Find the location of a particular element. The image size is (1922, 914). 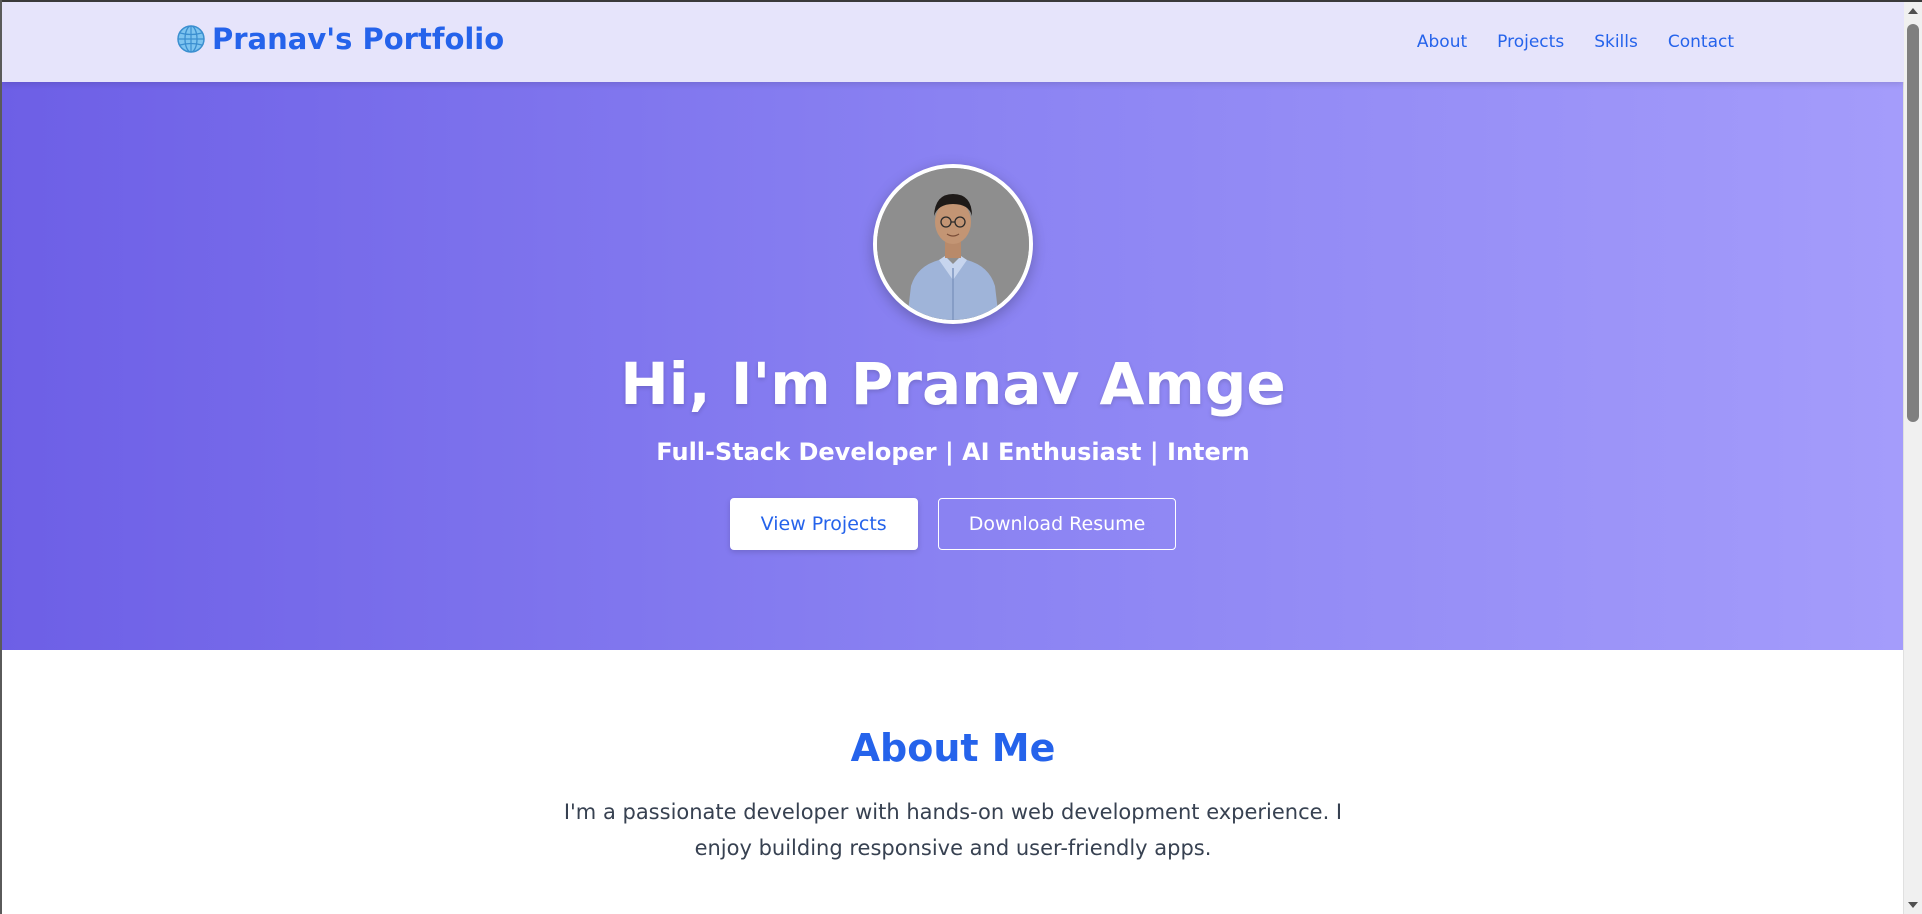

scroll-down-arrow-icon is located at coordinates (1913, 905).